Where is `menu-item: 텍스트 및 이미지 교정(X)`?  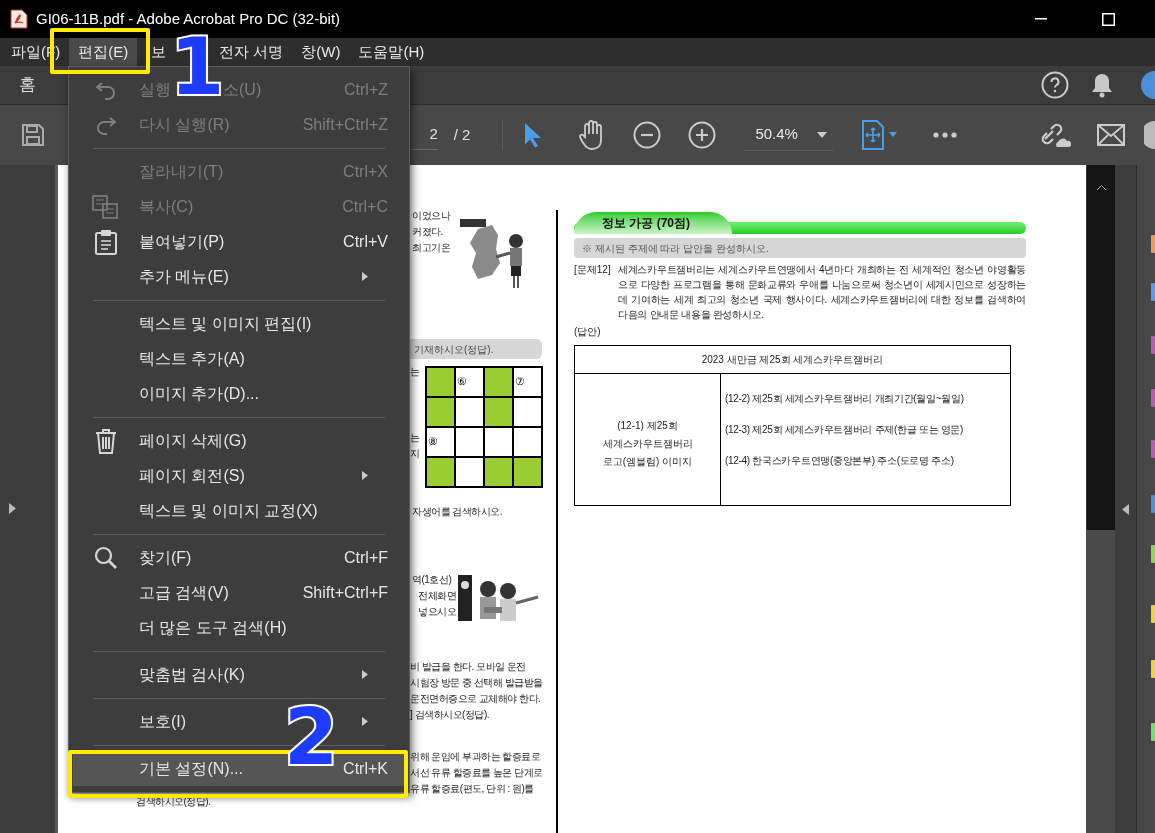
menu-item: 텍스트 및 이미지 교정(X) is located at coordinates (228, 510).